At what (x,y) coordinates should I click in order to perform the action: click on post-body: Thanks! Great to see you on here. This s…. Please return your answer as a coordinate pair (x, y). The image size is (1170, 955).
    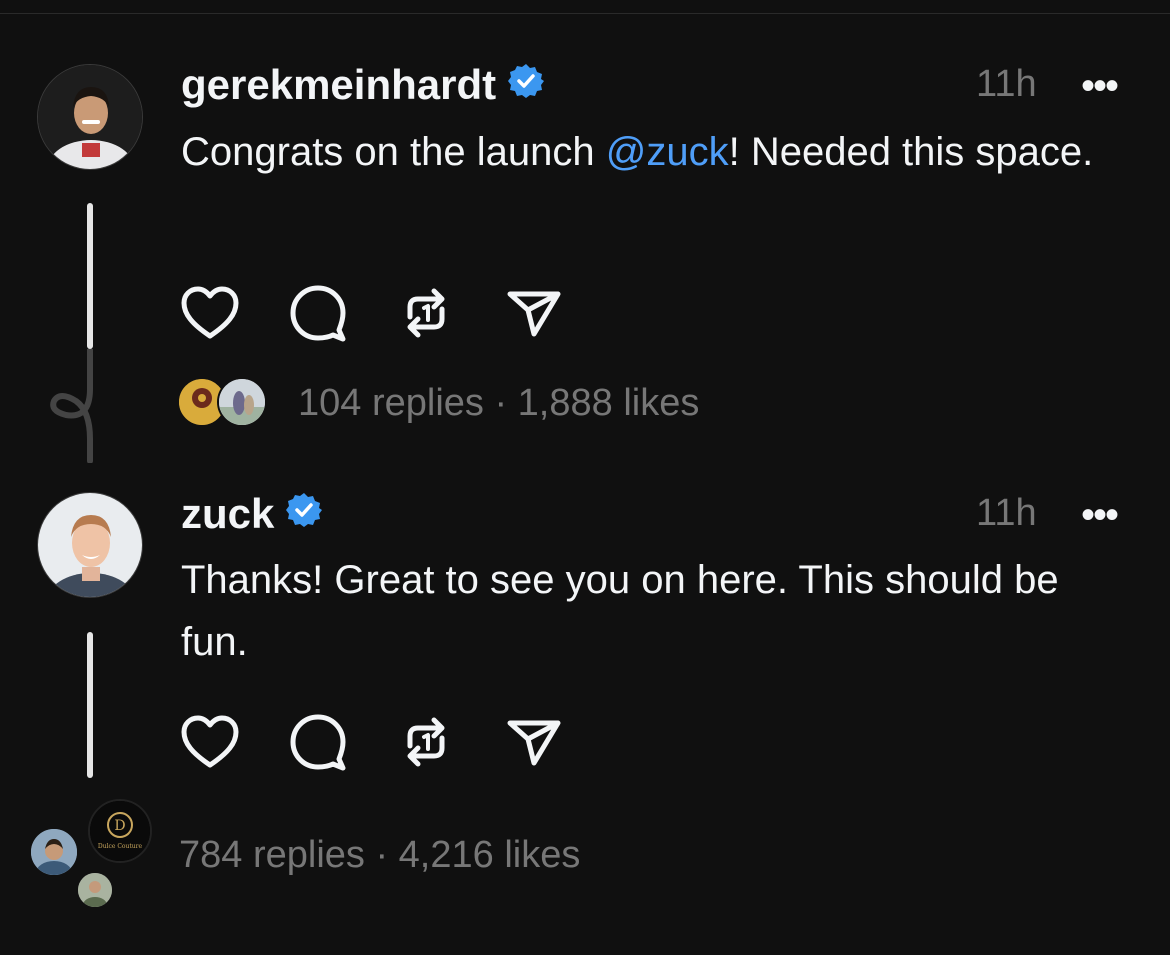
    Looking at the image, I should click on (620, 611).